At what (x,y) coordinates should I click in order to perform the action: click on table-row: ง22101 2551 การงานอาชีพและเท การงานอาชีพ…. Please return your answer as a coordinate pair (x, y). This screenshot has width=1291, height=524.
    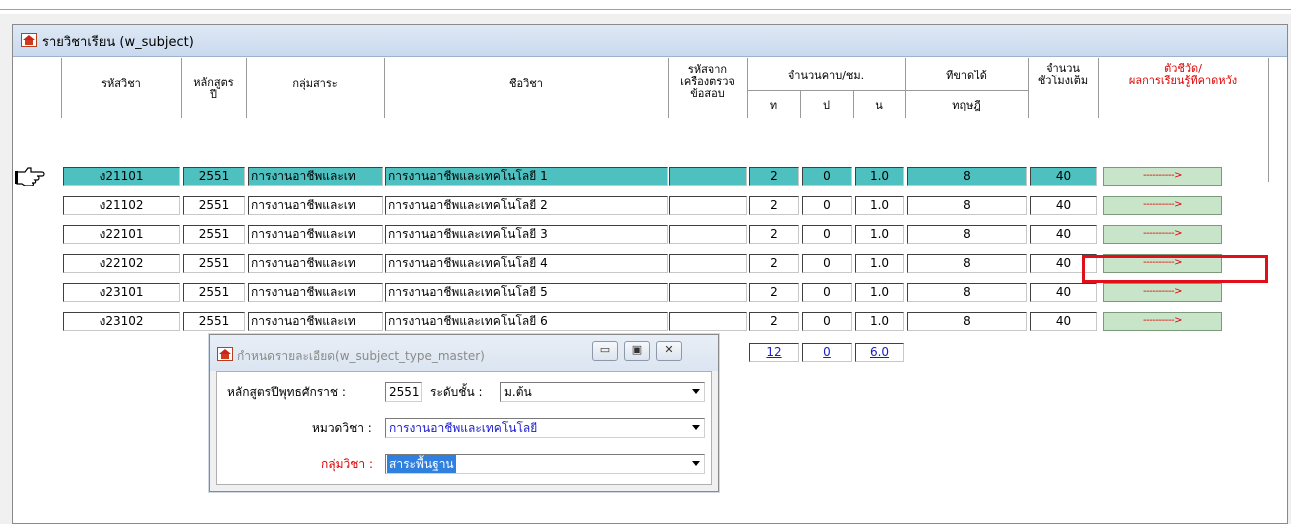
    Looking at the image, I should click on (641, 234).